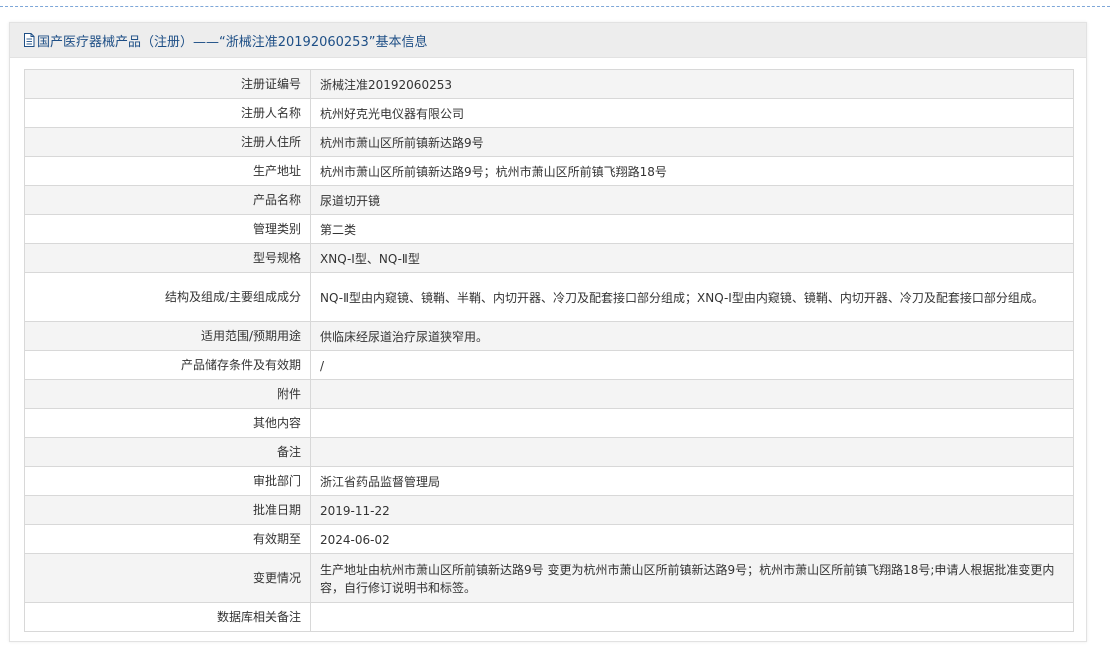 The image size is (1110, 658). What do you see at coordinates (167, 336) in the screenshot?
I see `row-label: 适用范围/预期用途` at bounding box center [167, 336].